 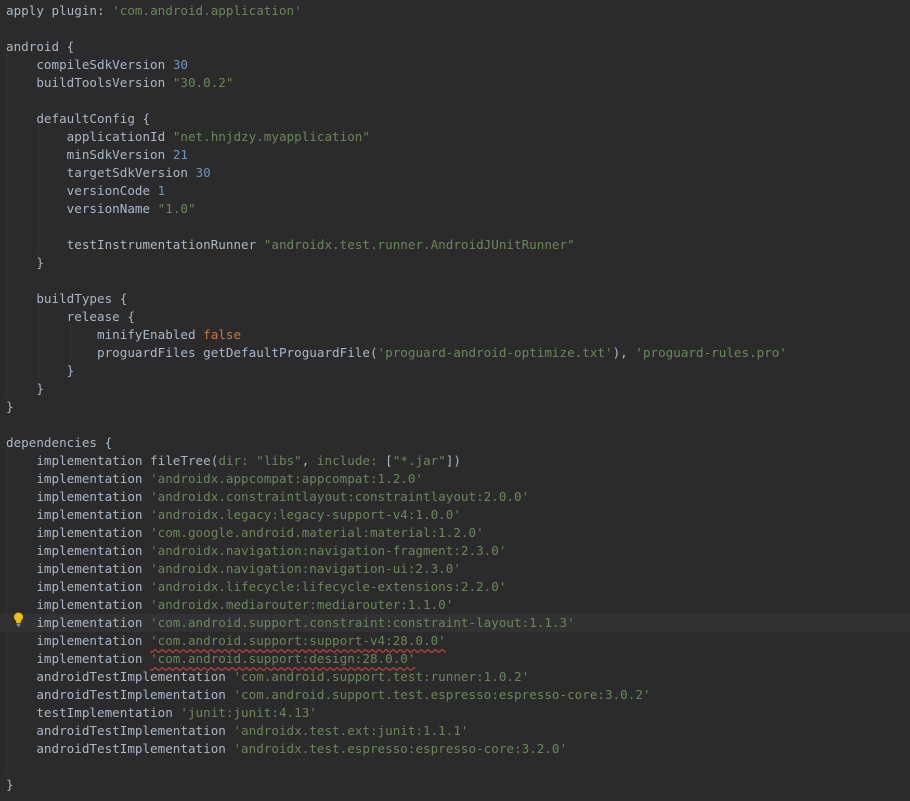 What do you see at coordinates (123, 335) in the screenshot?
I see `code-text: minifyEnabled false` at bounding box center [123, 335].